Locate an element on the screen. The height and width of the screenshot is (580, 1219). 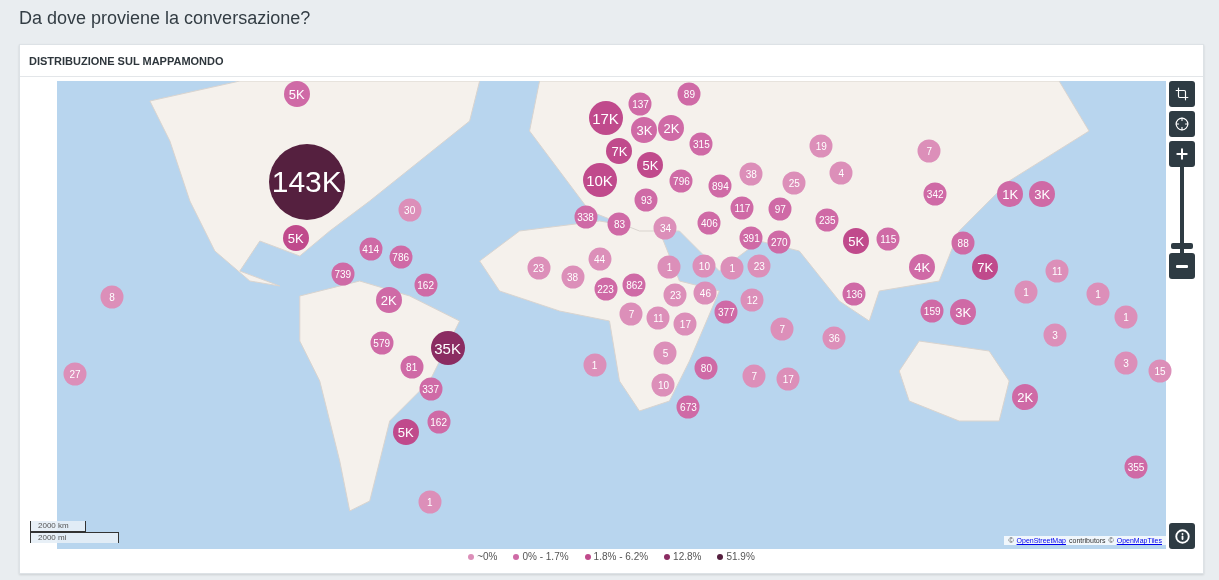
info-icon is located at coordinates (1182, 536).